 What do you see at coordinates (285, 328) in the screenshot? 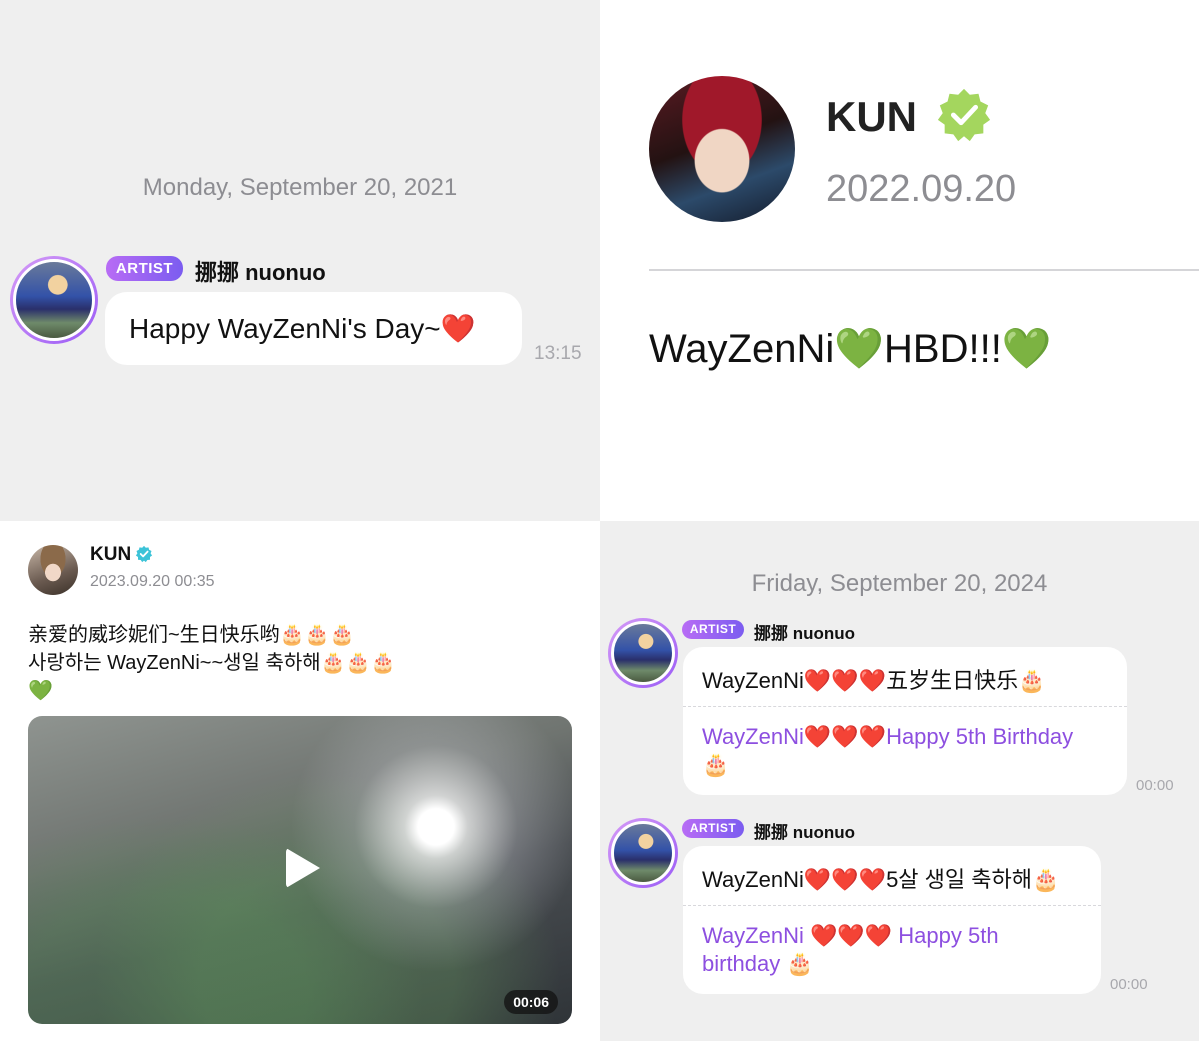
I see `message-text: Happy WayZenNi's Day~` at bounding box center [285, 328].